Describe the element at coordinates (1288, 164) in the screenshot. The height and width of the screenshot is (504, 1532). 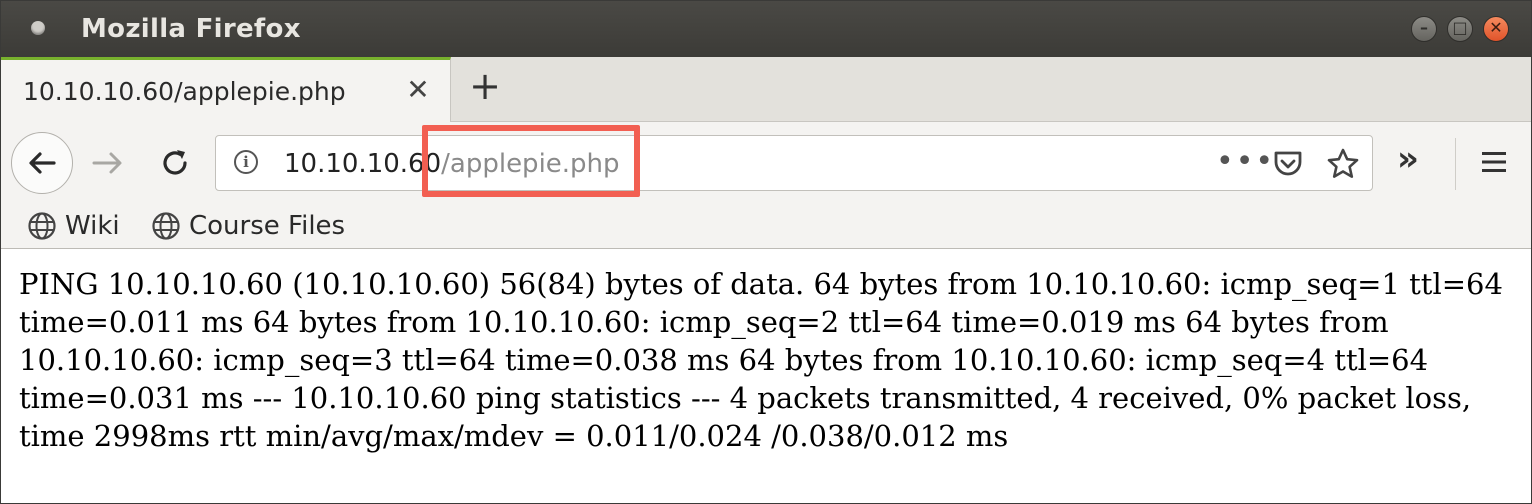
I see `pocket-icon` at that location.